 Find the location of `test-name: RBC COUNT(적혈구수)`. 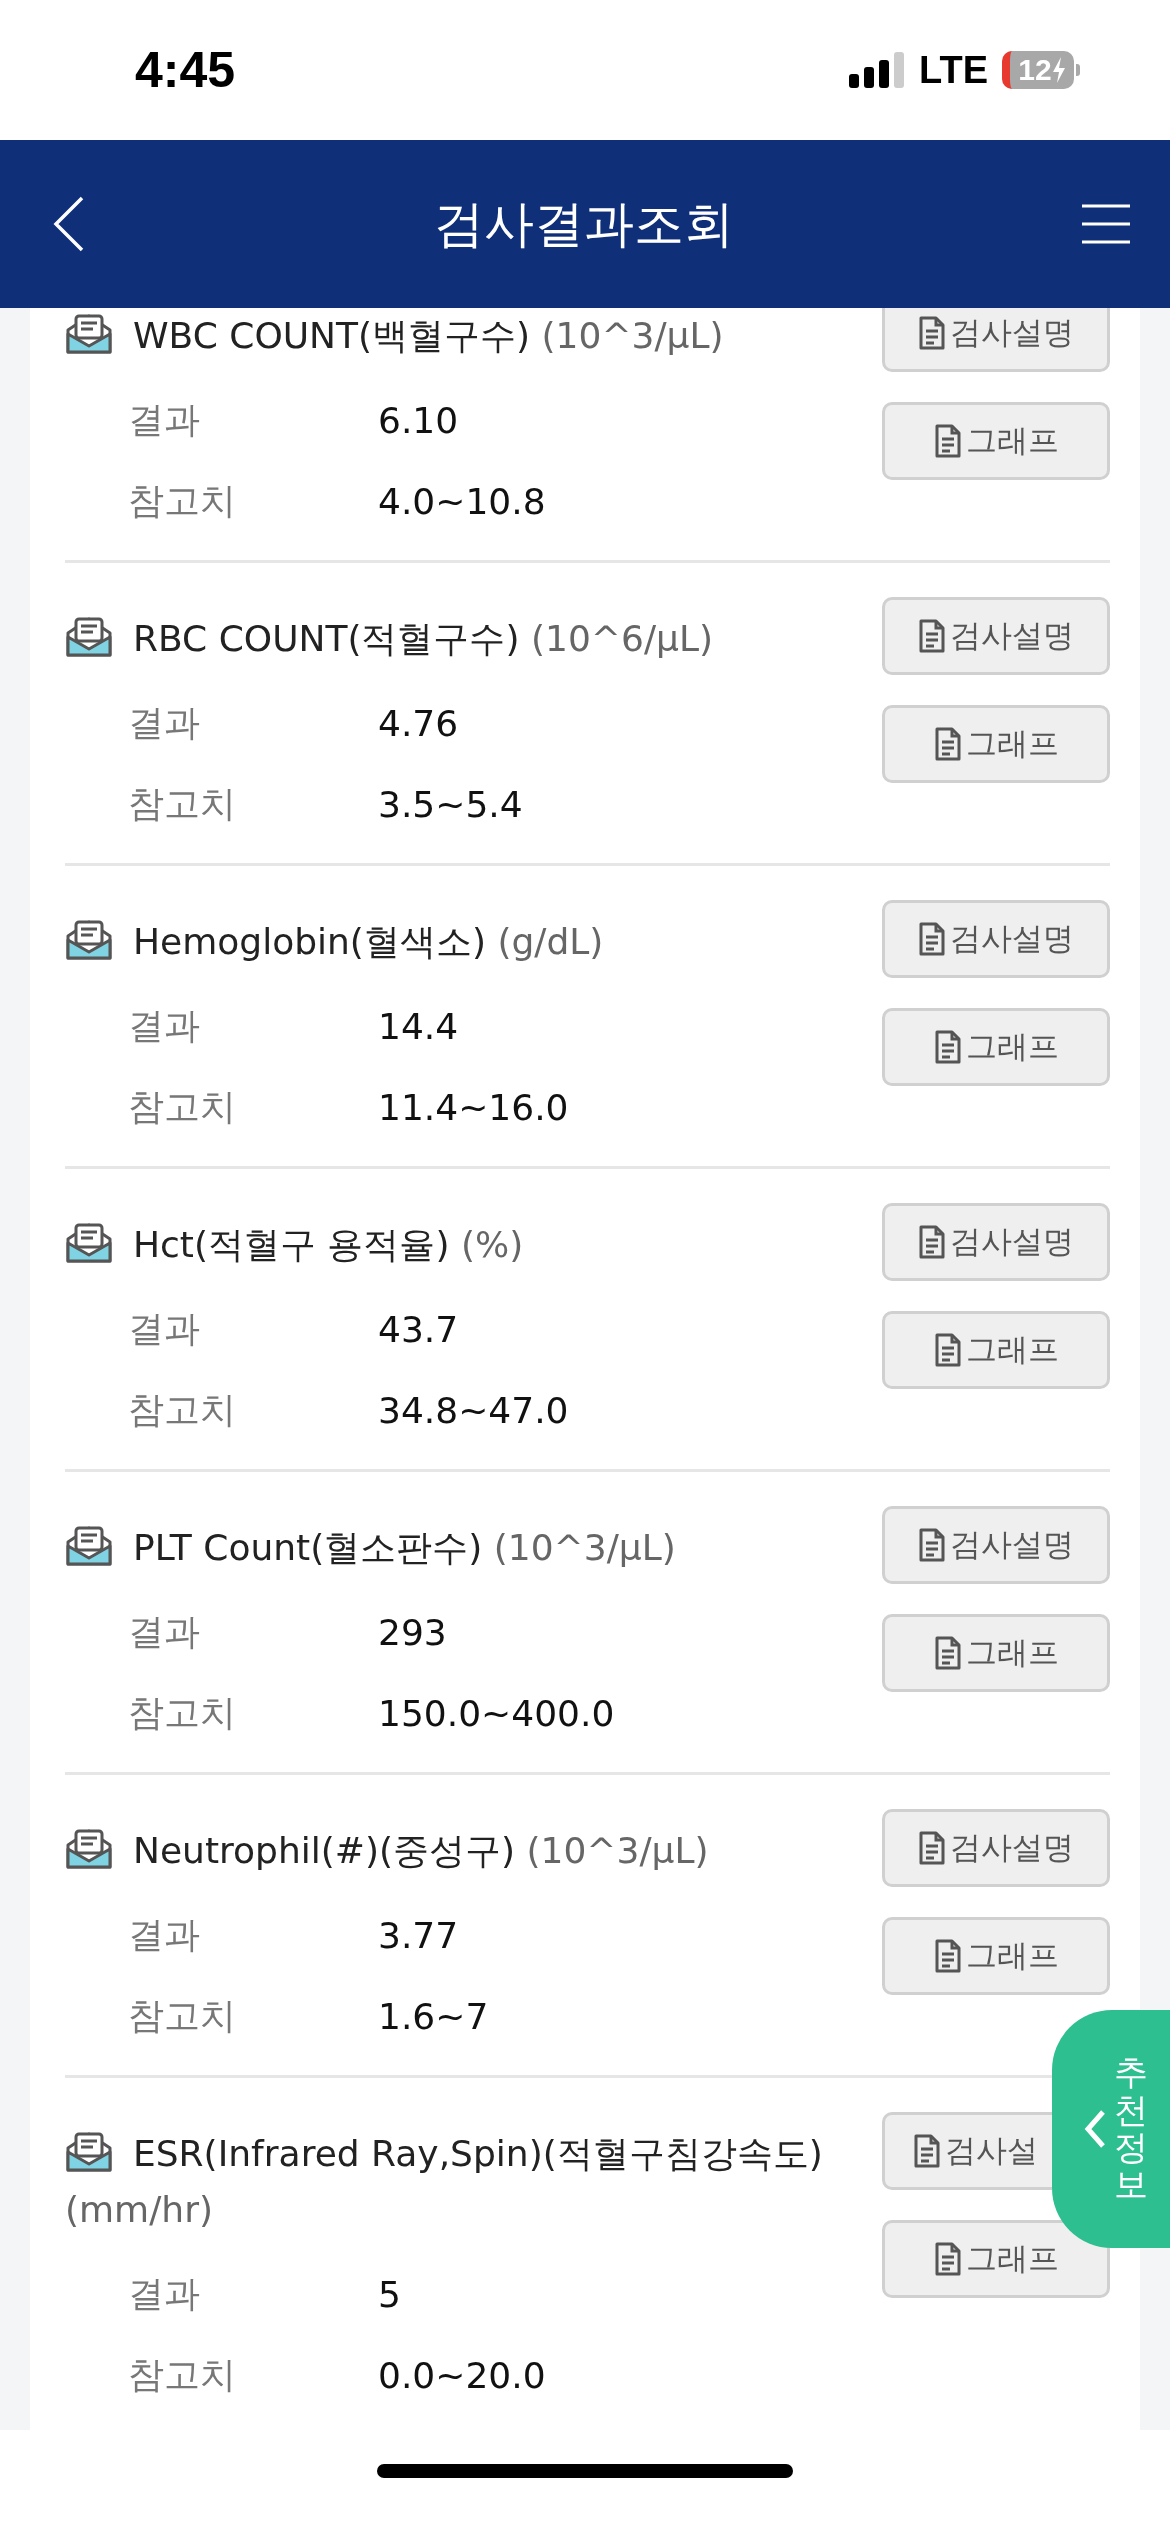

test-name: RBC COUNT(적혈구수) is located at coordinates (326, 638).